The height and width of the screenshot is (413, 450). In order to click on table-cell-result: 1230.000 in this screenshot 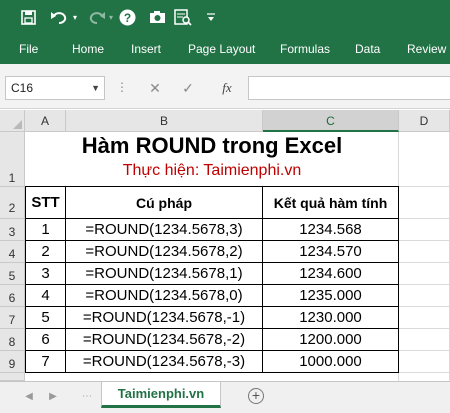, I will do `click(330, 317)`.